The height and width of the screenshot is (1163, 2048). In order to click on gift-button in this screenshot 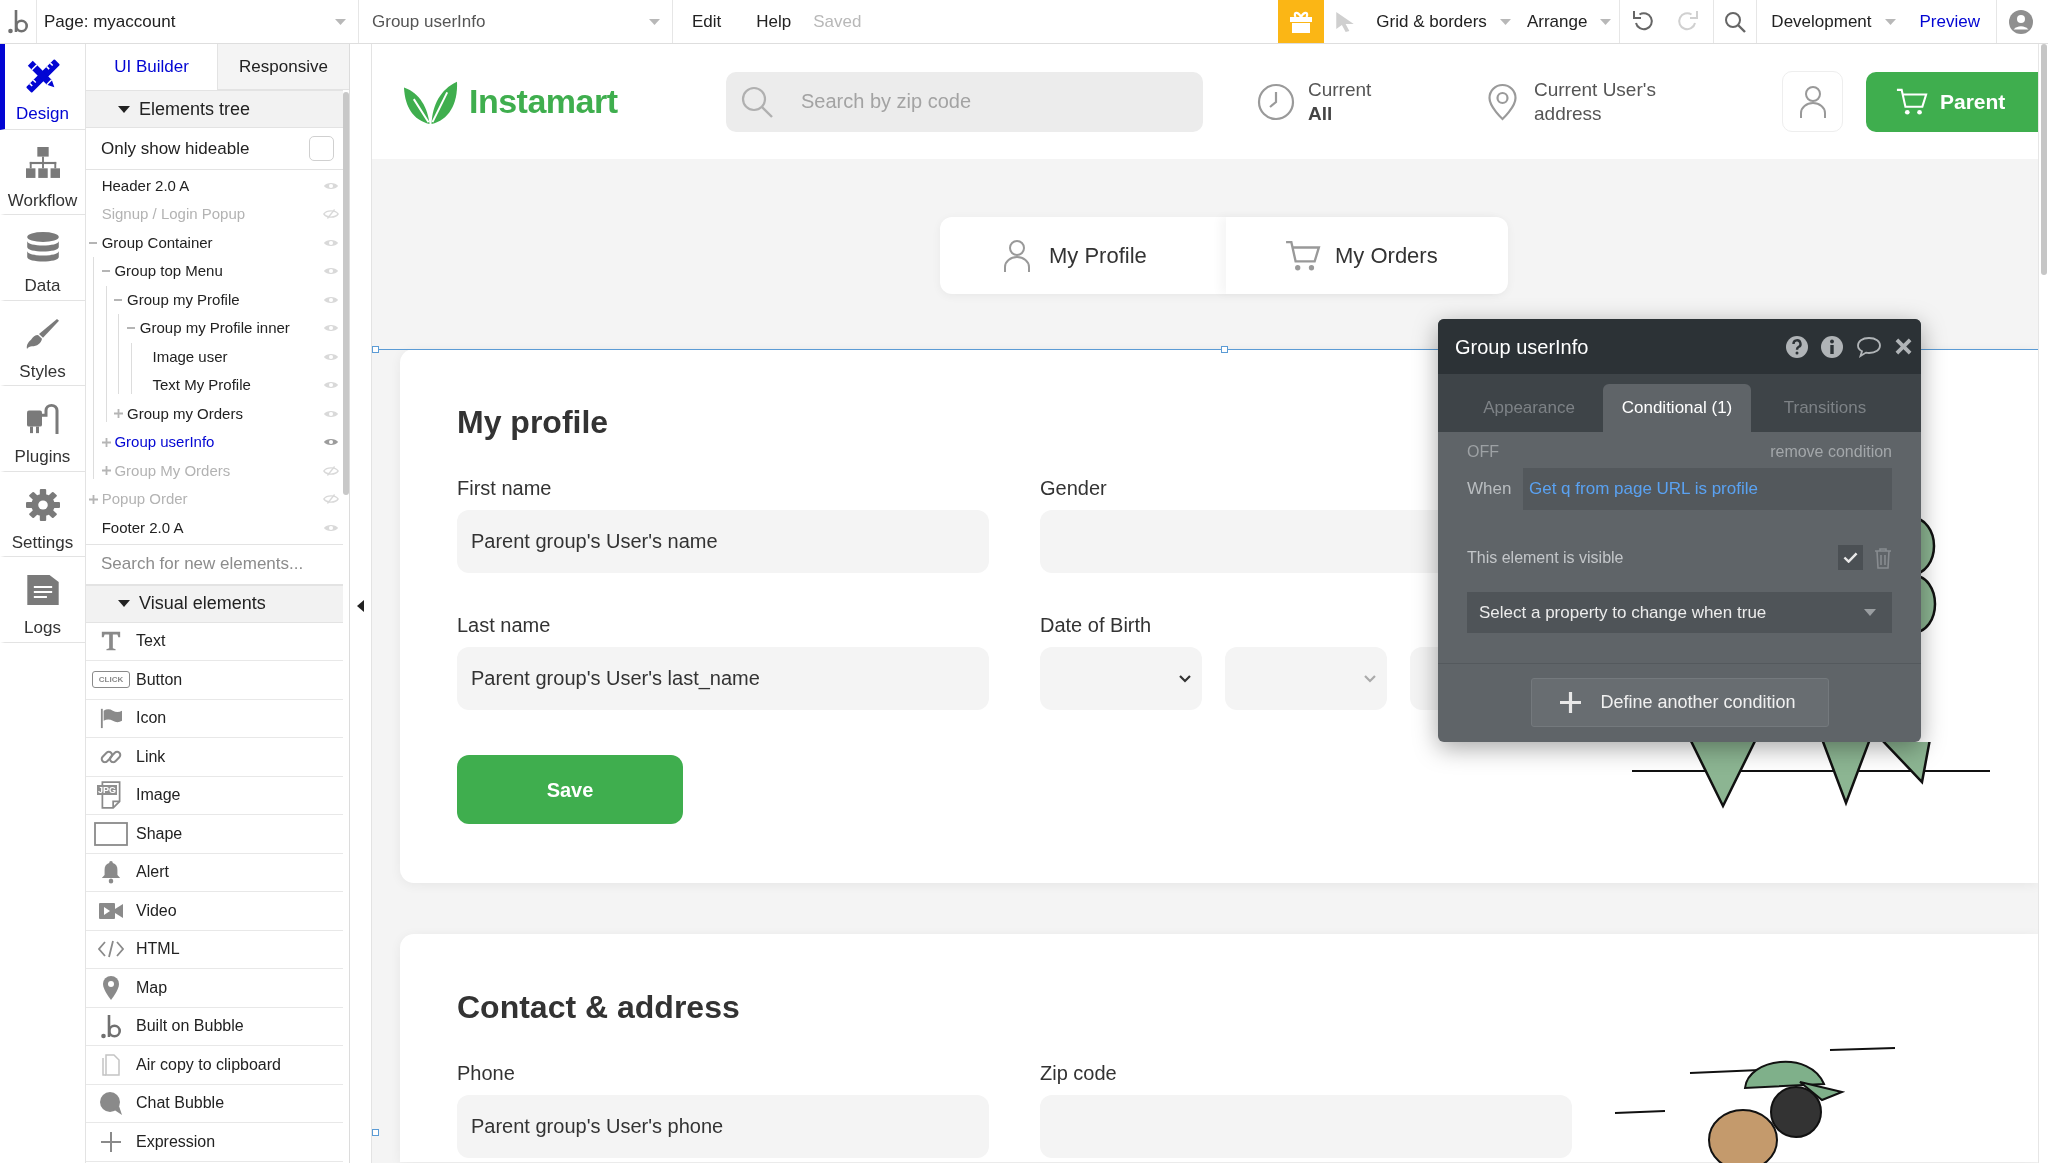, I will do `click(1301, 21)`.